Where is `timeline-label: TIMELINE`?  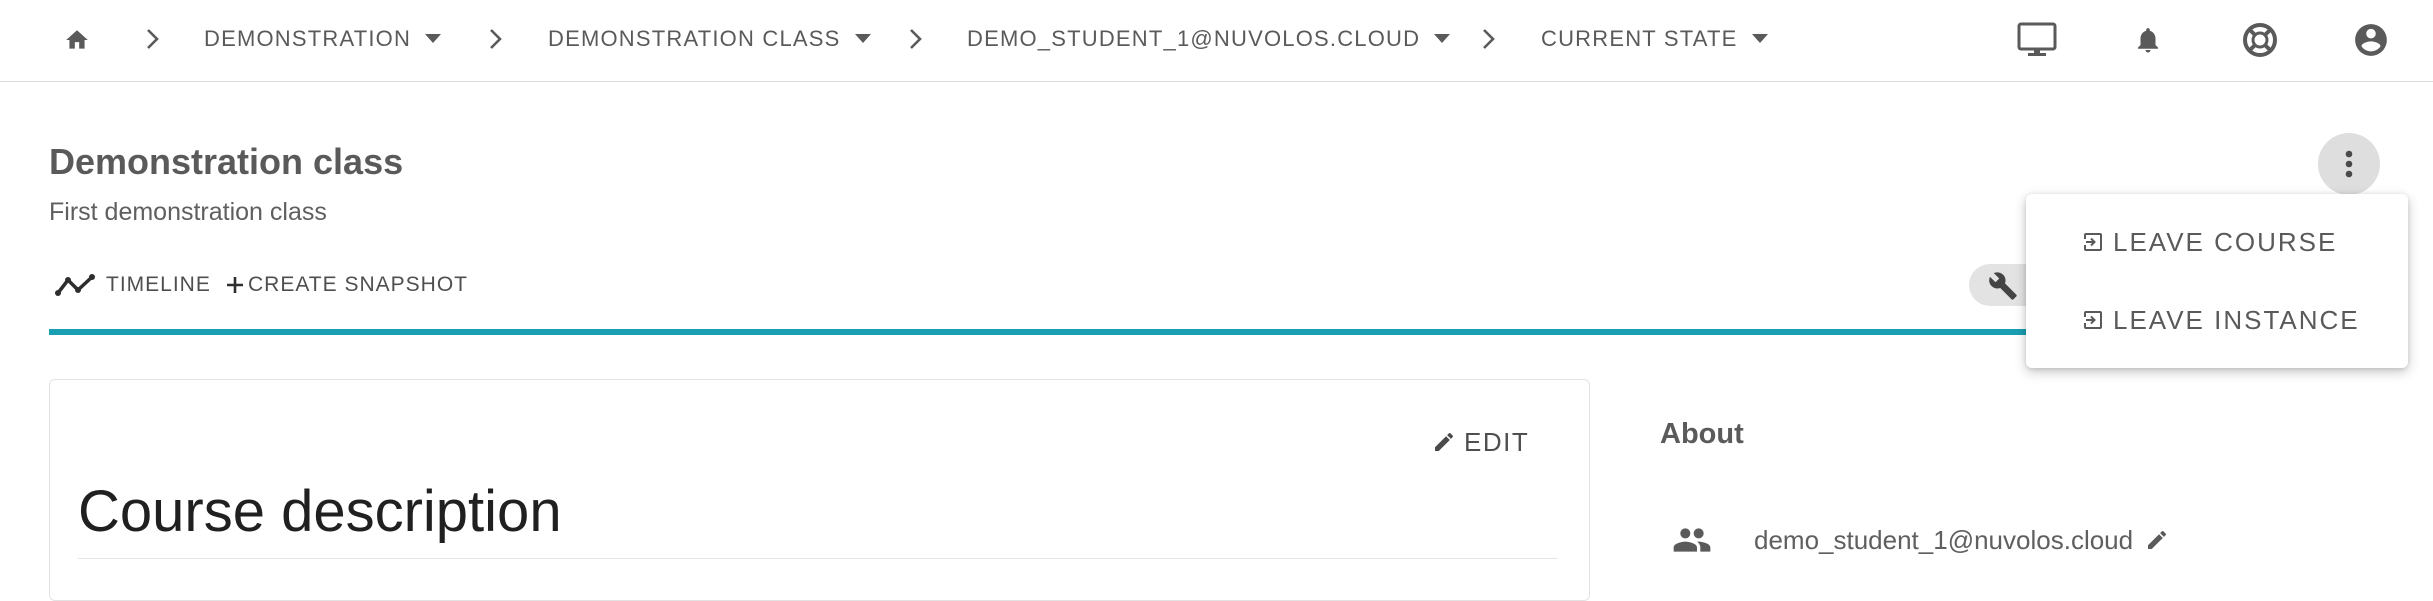 timeline-label: TIMELINE is located at coordinates (158, 284).